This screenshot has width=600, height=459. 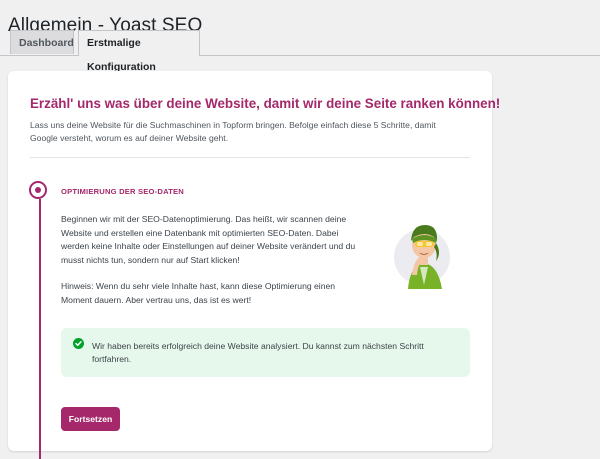 What do you see at coordinates (42, 42) in the screenshot?
I see `tab-dashboard: Dashboard` at bounding box center [42, 42].